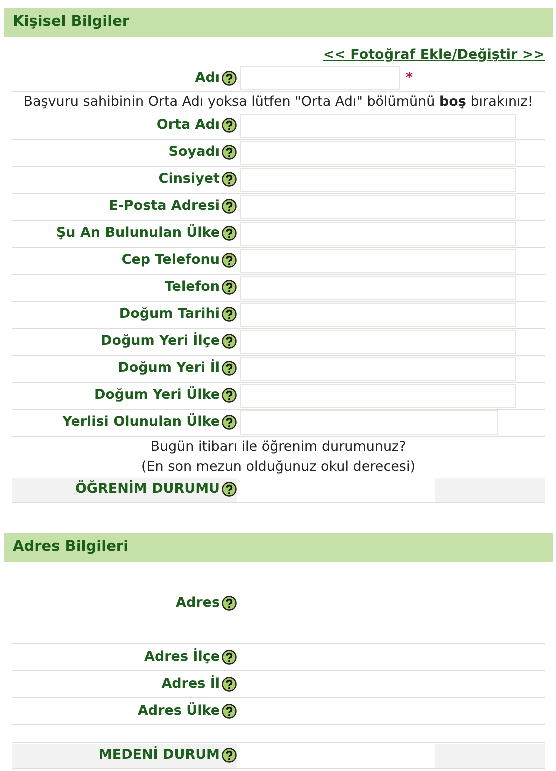 The height and width of the screenshot is (771, 556). I want to click on instruction-text: (En son mezun olduğunuz okul derecesi), so click(279, 467).